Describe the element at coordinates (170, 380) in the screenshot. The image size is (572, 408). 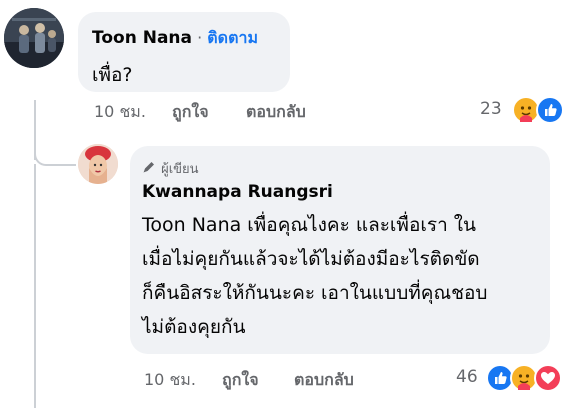
I see `reply-timestamp: 10 ชม.` at that location.